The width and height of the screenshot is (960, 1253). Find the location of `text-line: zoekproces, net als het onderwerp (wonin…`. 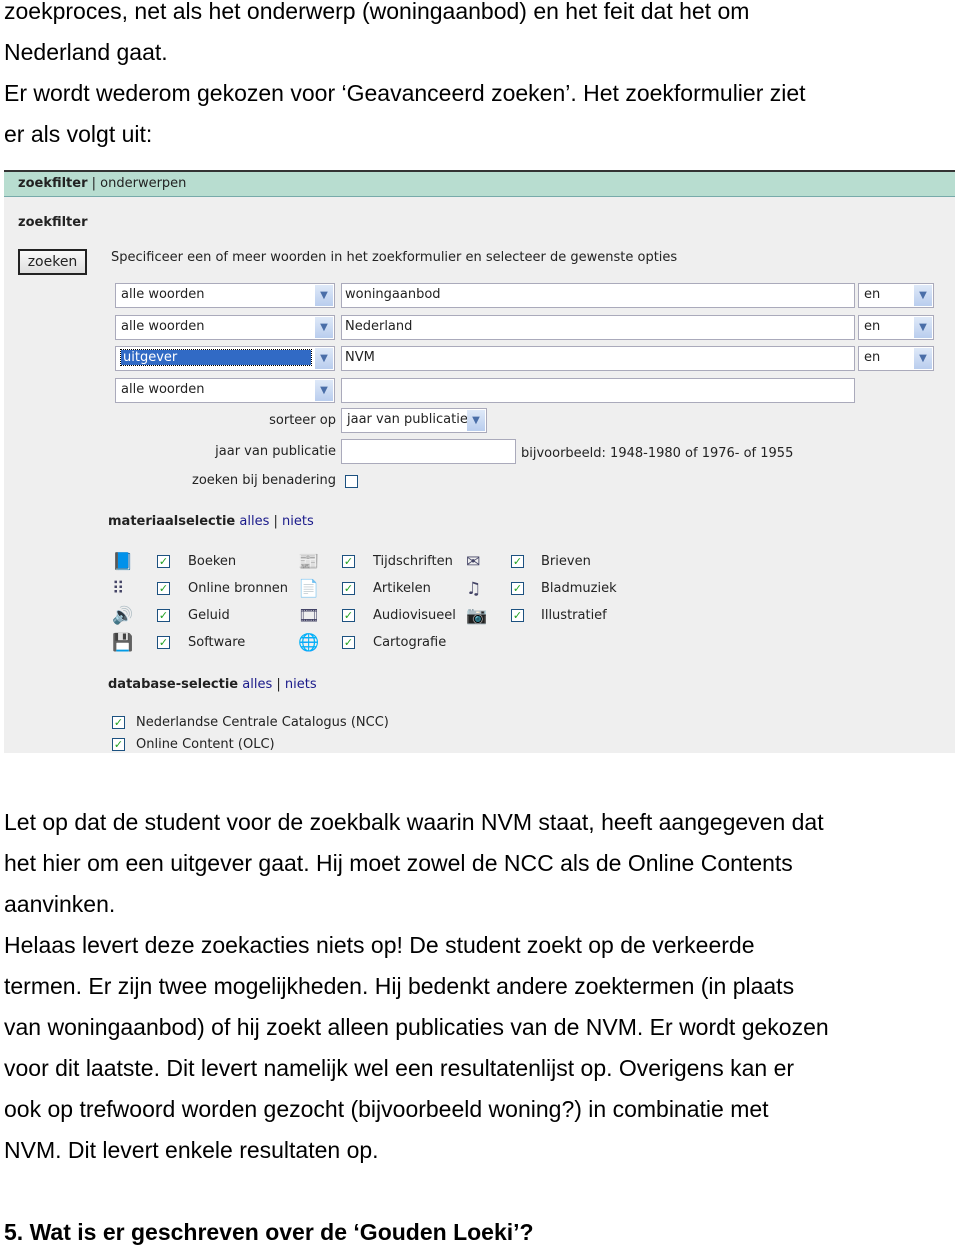

text-line: zoekproces, net als het onderwerp (wonin… is located at coordinates (377, 12).